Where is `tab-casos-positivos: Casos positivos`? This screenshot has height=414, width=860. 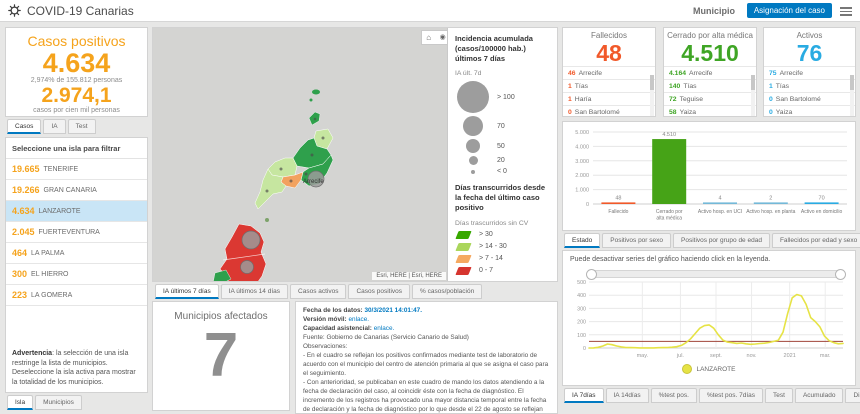
tab-casos-positivos: Casos positivos is located at coordinates (379, 291).